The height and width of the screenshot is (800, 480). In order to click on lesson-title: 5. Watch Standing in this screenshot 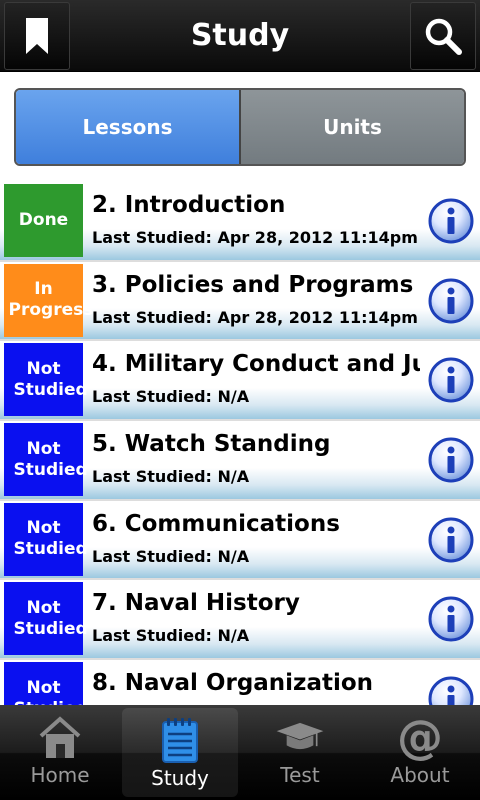, I will do `click(211, 444)`.